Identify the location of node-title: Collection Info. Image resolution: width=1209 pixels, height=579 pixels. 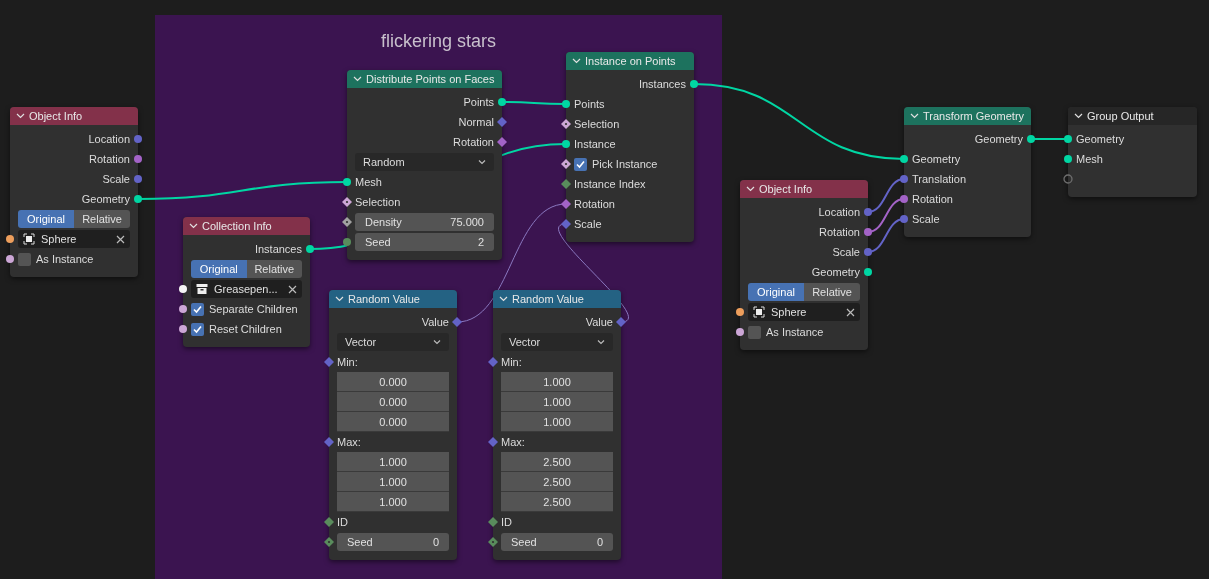
(237, 226).